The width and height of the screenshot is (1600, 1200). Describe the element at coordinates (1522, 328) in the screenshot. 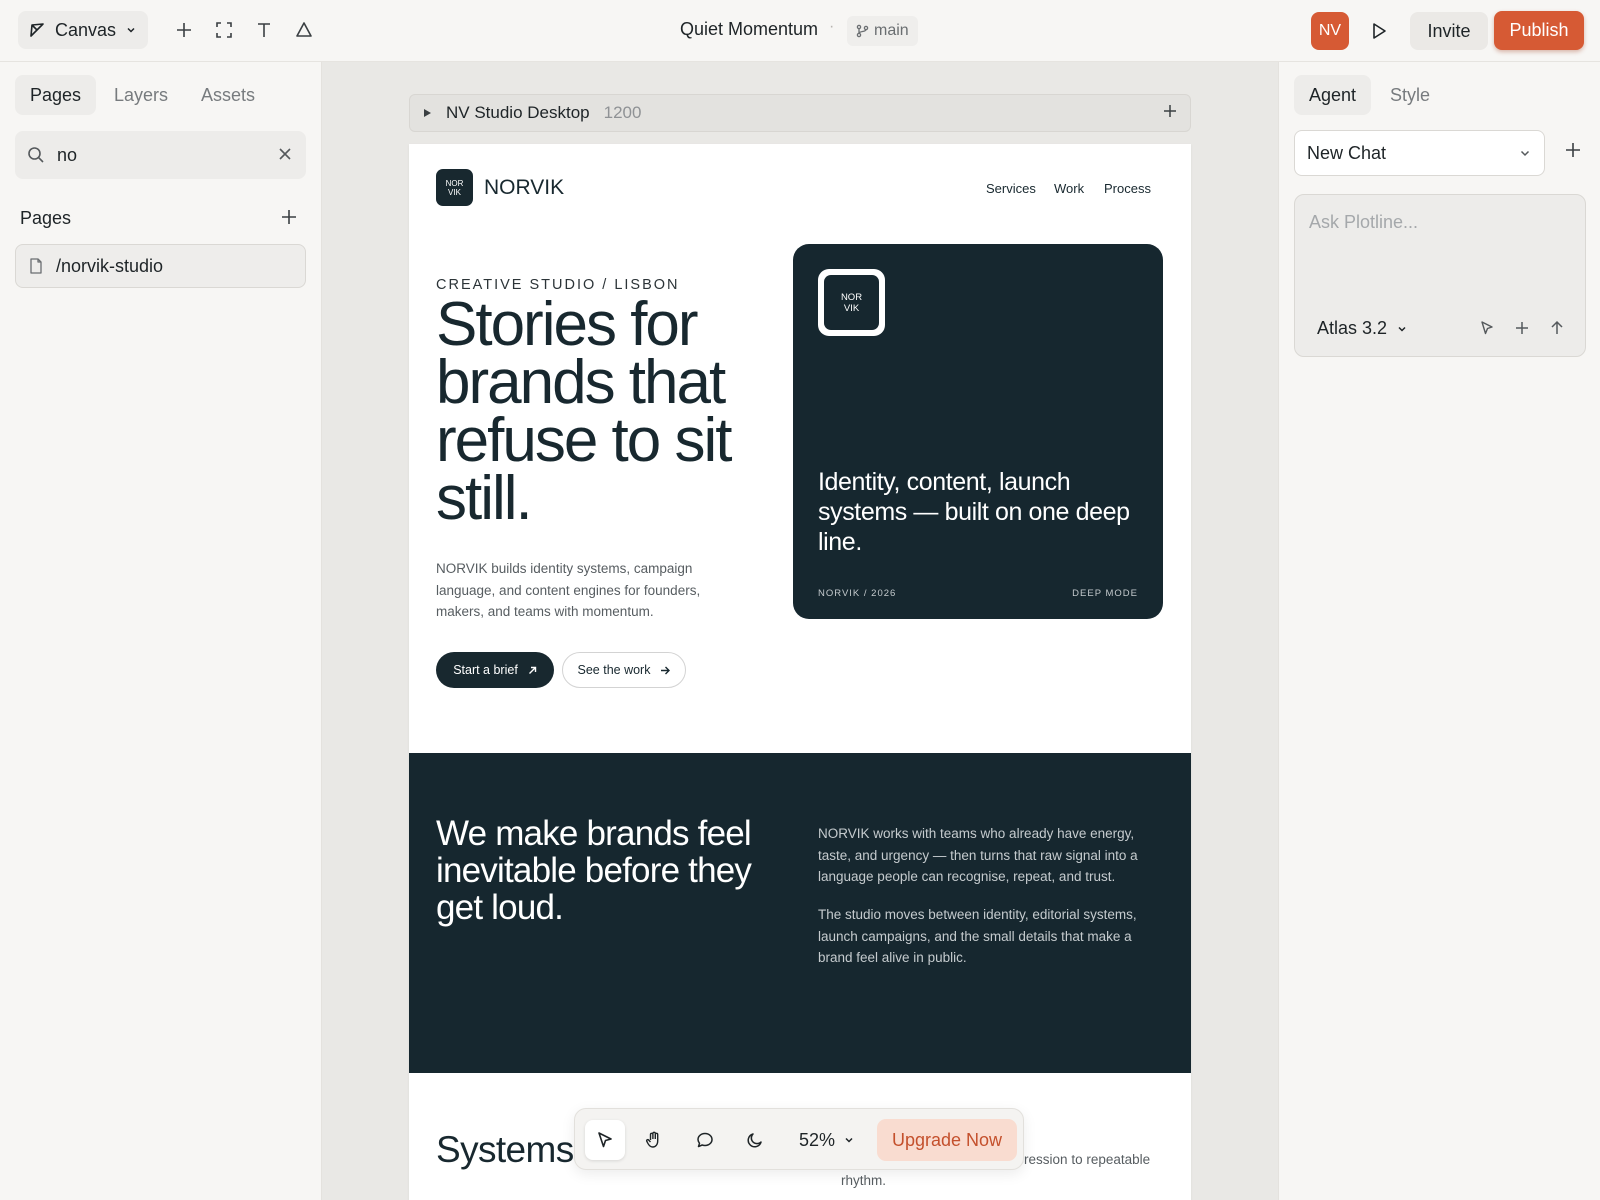

I see `attach-plus-icon` at that location.